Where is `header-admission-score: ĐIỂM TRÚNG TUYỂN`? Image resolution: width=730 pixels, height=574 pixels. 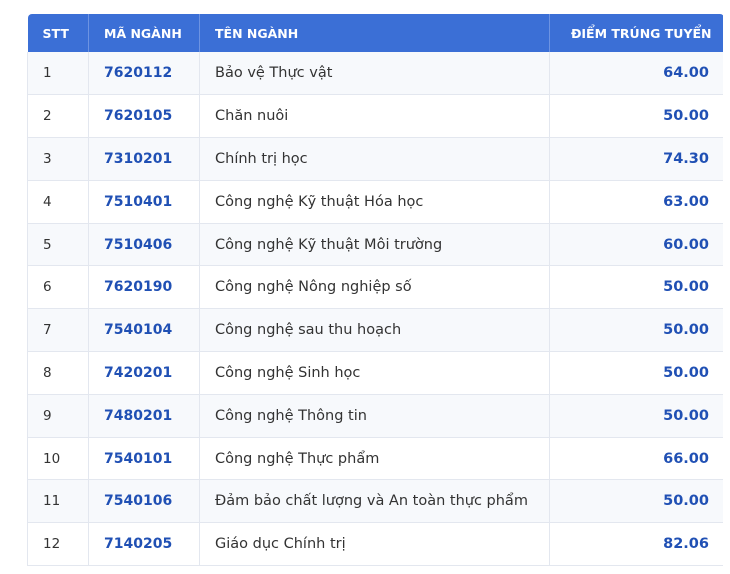 header-admission-score: ĐIỂM TRÚNG TUYỂN is located at coordinates (636, 33).